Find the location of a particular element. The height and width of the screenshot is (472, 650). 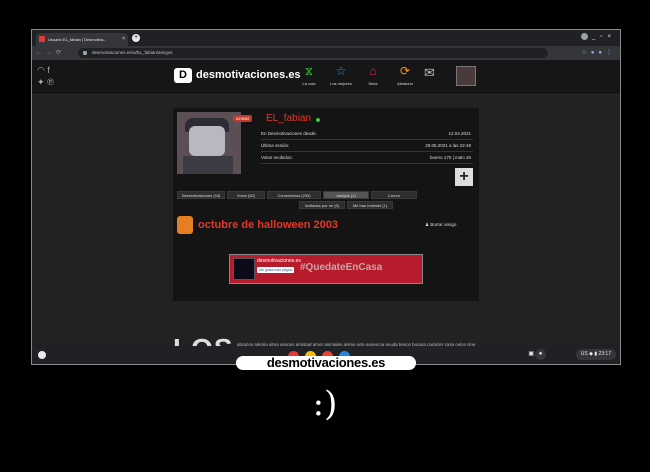

tab-correo: Correo is located at coordinates (394, 195).